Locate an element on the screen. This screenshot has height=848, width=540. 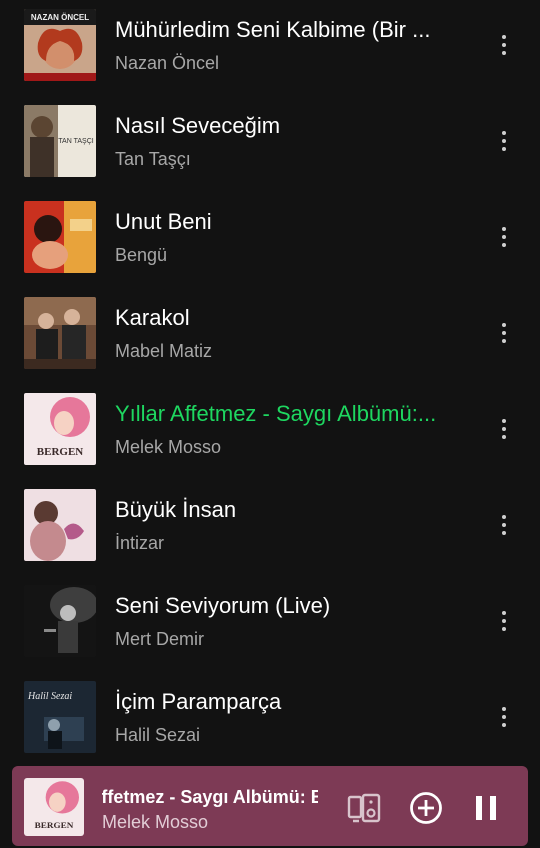
now-playing-cover: BERGEN is located at coordinates (54, 807).